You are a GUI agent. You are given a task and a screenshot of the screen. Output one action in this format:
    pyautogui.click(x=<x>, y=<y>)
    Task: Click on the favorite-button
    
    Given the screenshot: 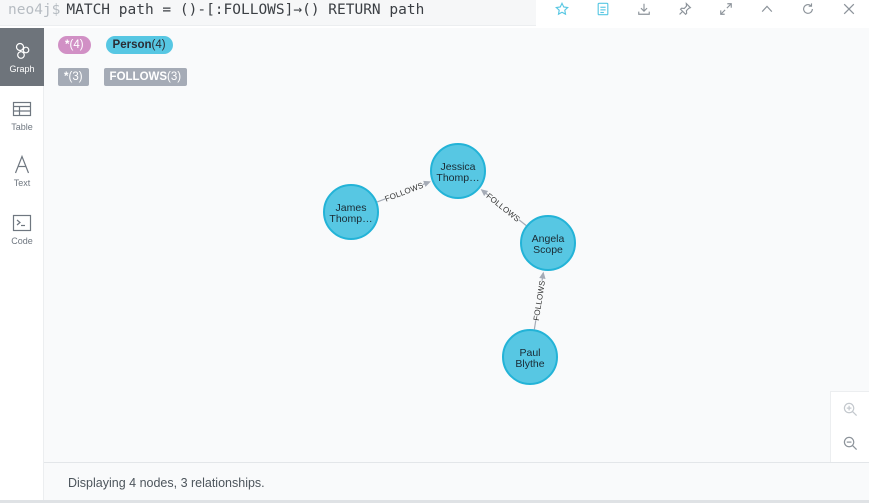 What is the action you would take?
    pyautogui.click(x=562, y=9)
    